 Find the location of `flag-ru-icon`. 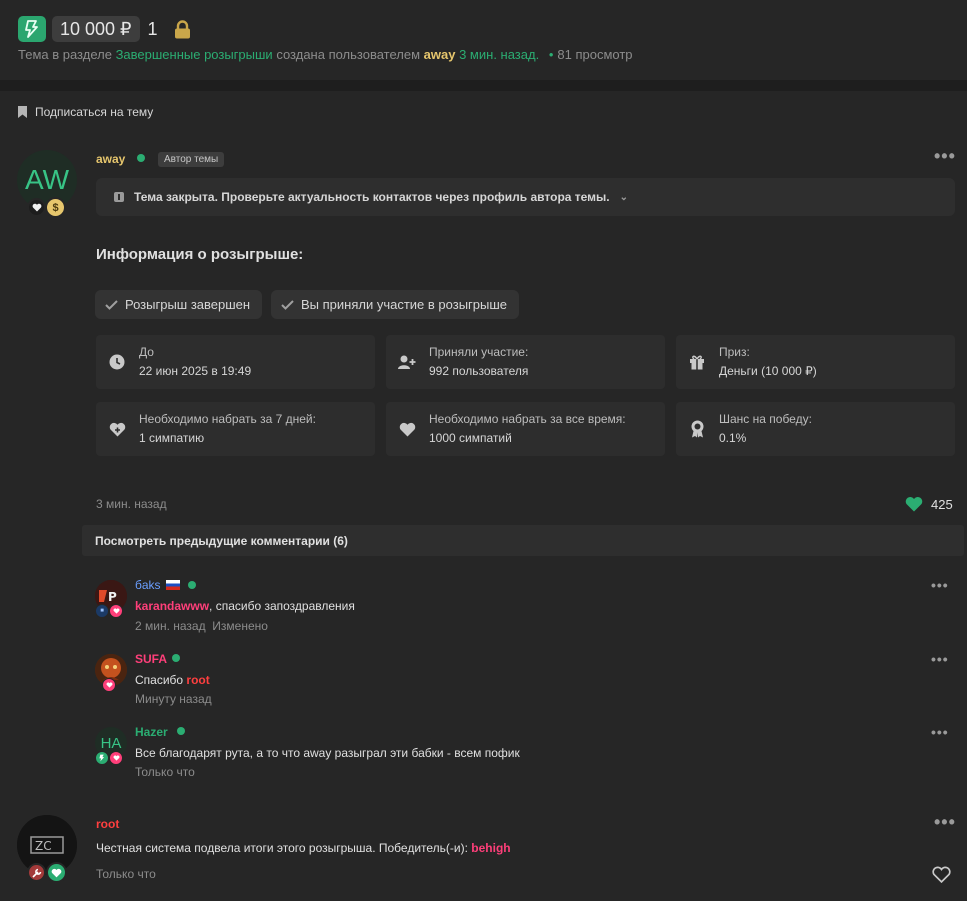

flag-ru-icon is located at coordinates (172, 585).